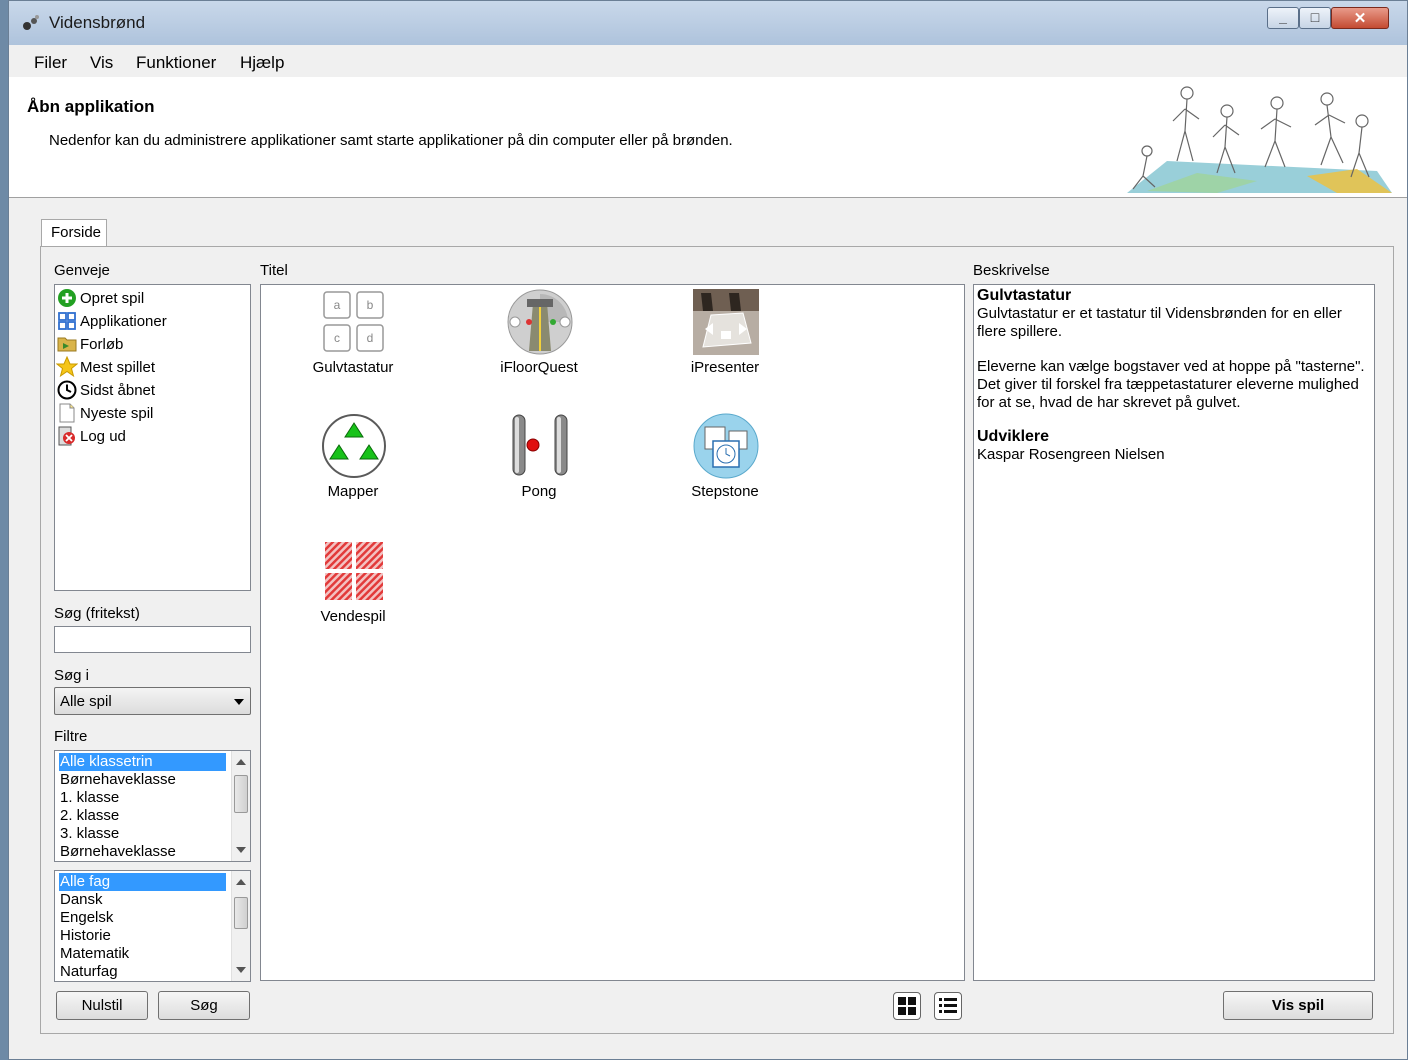 This screenshot has height=1060, width=1408. What do you see at coordinates (102, 1005) in the screenshot?
I see `reset-button: Nulstil` at bounding box center [102, 1005].